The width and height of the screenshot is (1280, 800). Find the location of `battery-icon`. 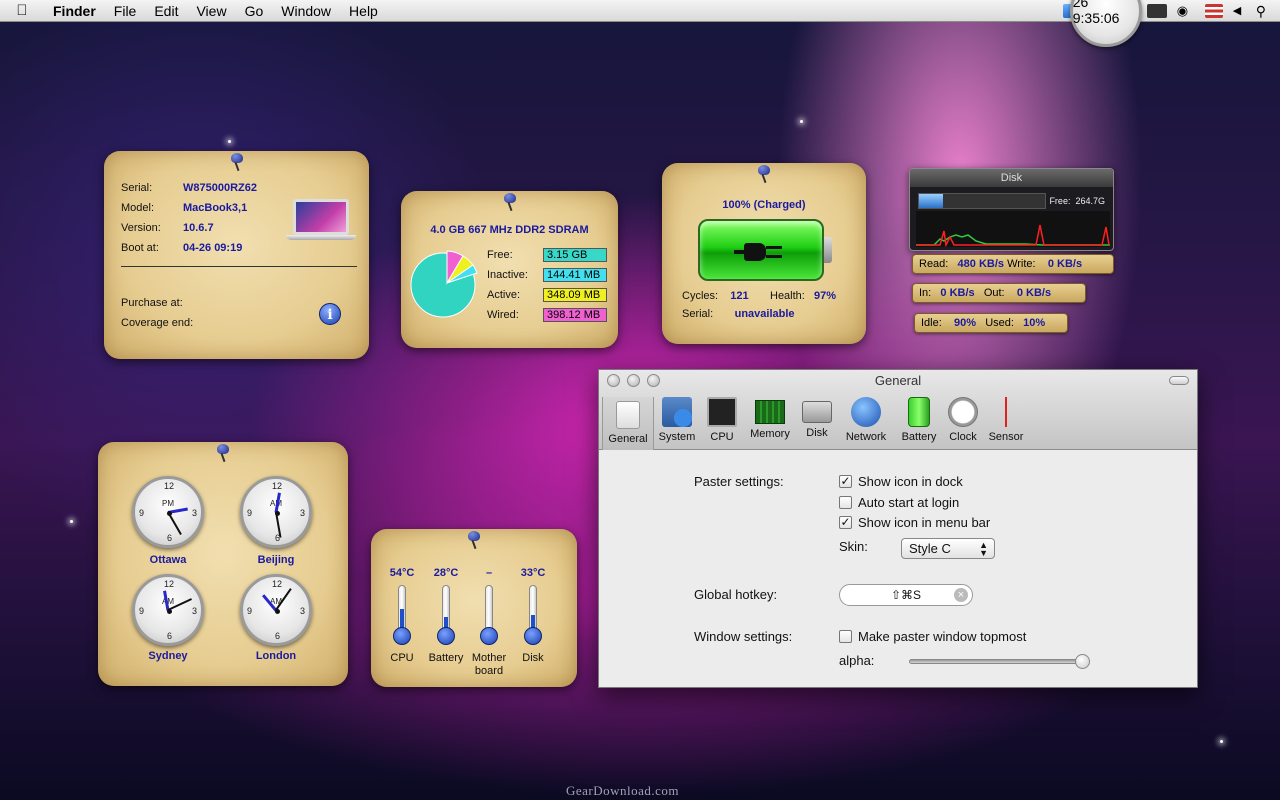

battery-icon is located at coordinates (919, 412).